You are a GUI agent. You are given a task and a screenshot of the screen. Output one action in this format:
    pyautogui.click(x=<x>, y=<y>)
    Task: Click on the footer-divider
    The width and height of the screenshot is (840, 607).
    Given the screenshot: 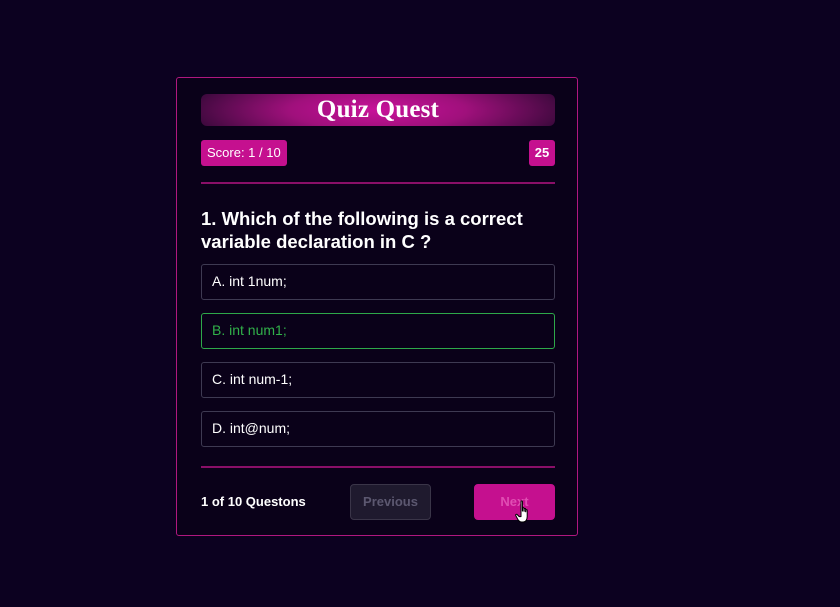 What is the action you would take?
    pyautogui.click(x=378, y=467)
    